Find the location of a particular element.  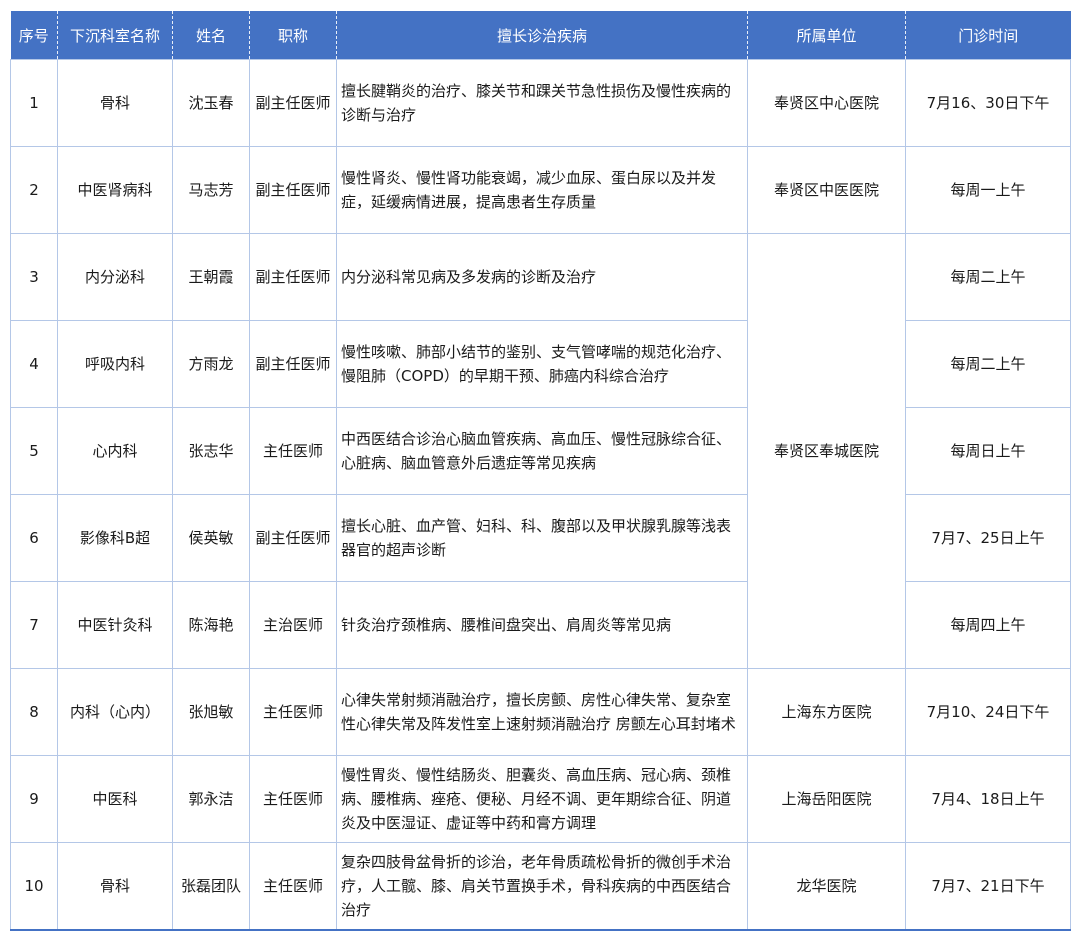

cell-time: 7月7、21日下午 is located at coordinates (988, 886).